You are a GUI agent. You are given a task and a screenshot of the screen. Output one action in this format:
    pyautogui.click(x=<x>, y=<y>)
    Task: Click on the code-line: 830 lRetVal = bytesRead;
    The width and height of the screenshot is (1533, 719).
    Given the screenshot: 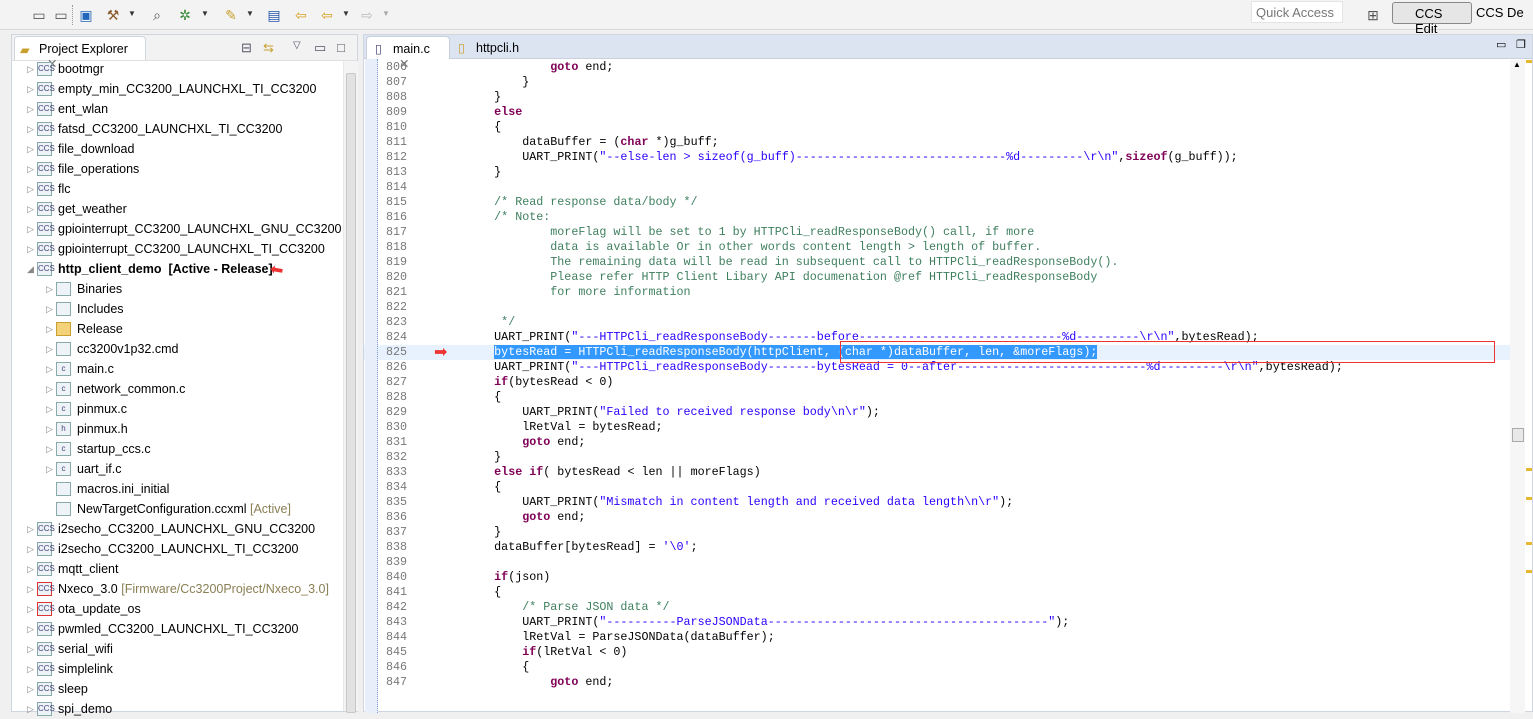 What is the action you would take?
    pyautogui.click(x=937, y=427)
    